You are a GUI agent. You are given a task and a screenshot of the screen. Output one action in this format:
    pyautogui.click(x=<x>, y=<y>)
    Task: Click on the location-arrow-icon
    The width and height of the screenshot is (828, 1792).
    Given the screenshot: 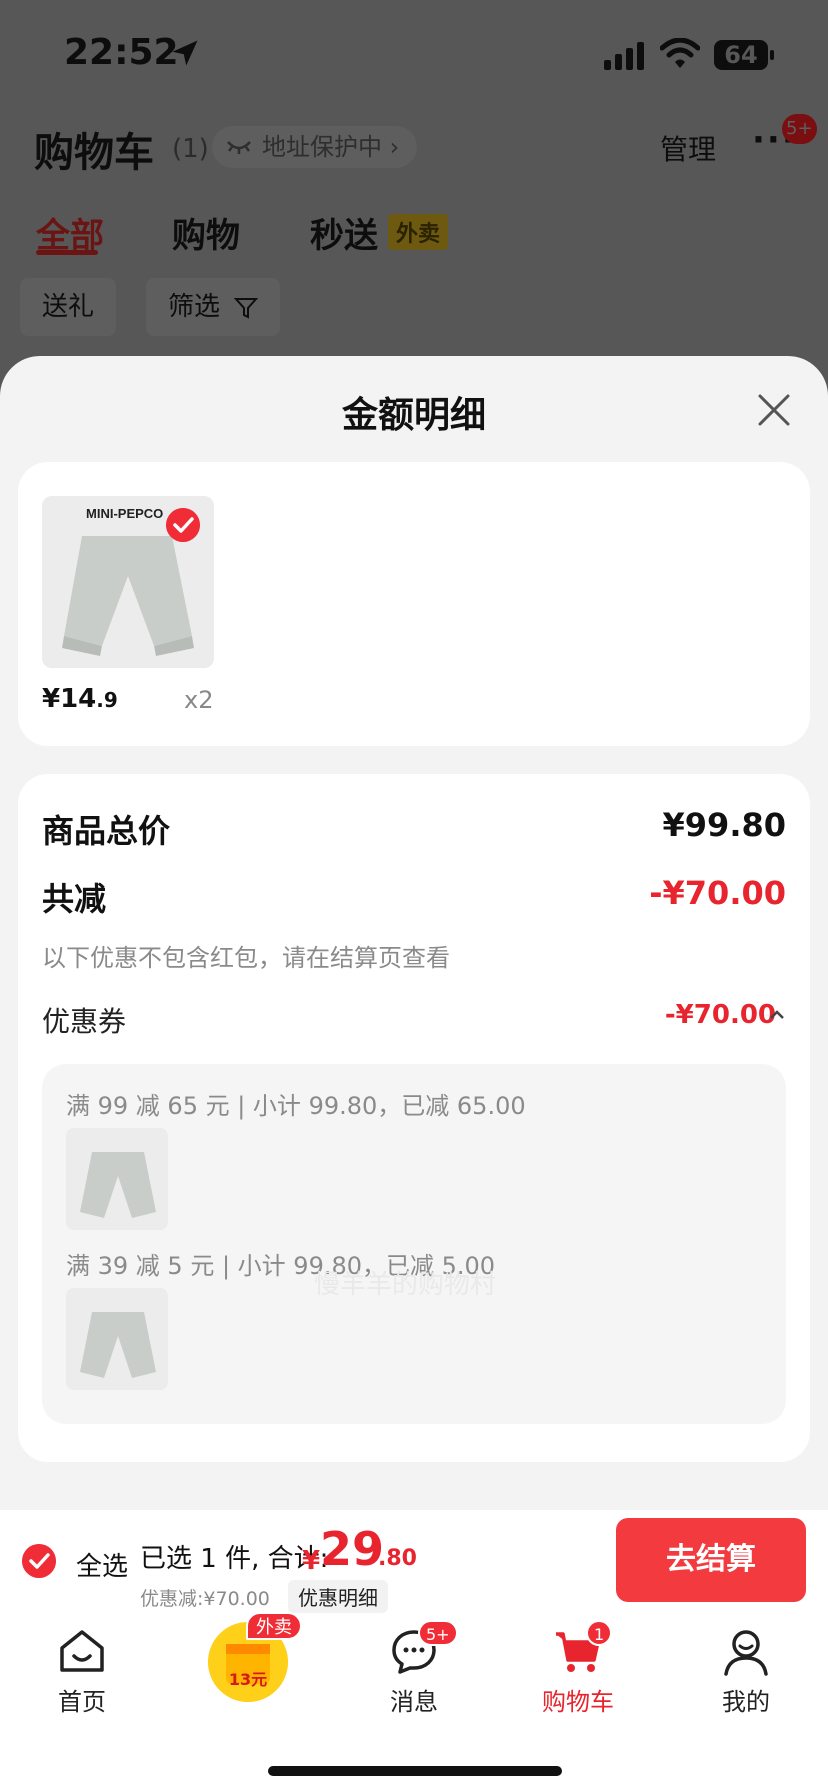 What is the action you would take?
    pyautogui.click(x=185, y=53)
    